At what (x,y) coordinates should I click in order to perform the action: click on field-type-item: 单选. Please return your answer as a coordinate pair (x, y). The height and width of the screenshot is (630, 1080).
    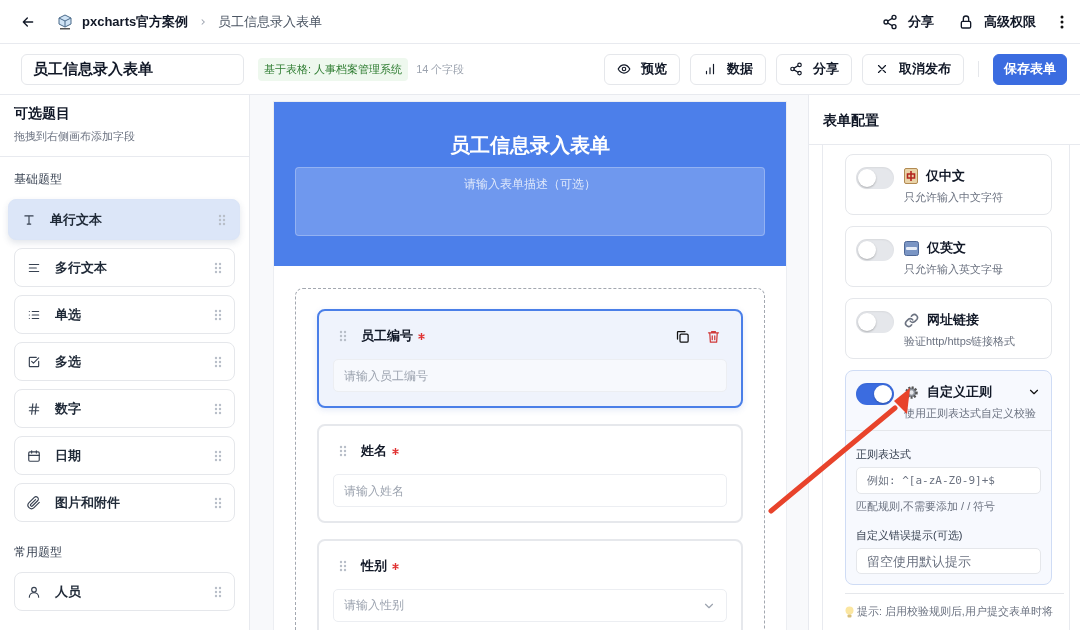
    Looking at the image, I should click on (124, 314).